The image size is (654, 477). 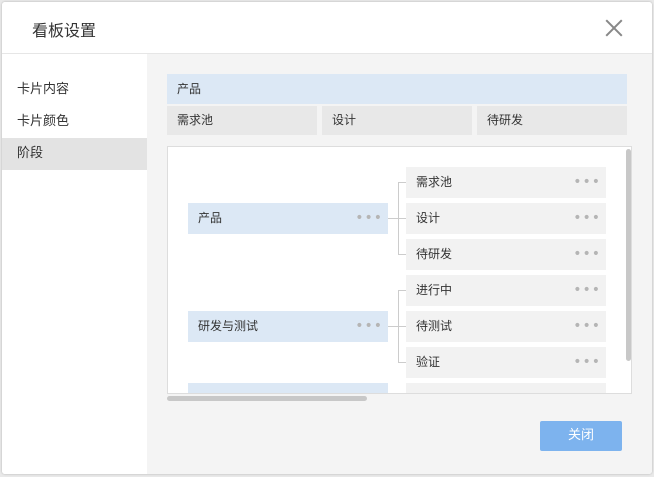 What do you see at coordinates (74, 90) in the screenshot?
I see `sidebar-item-card-content: 卡片内容` at bounding box center [74, 90].